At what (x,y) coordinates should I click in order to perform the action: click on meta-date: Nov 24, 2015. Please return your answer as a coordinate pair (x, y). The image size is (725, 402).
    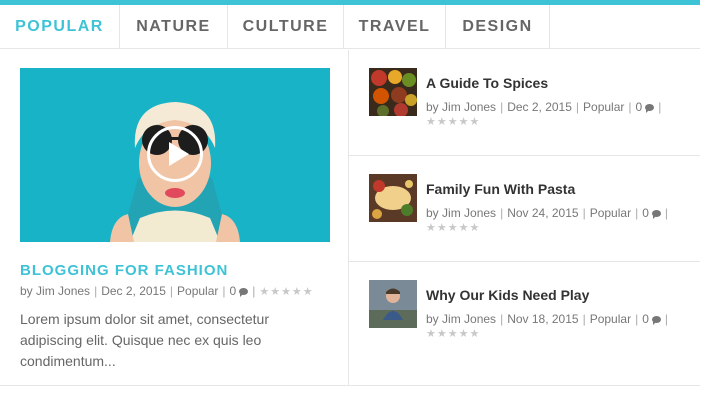
    Looking at the image, I should click on (543, 213).